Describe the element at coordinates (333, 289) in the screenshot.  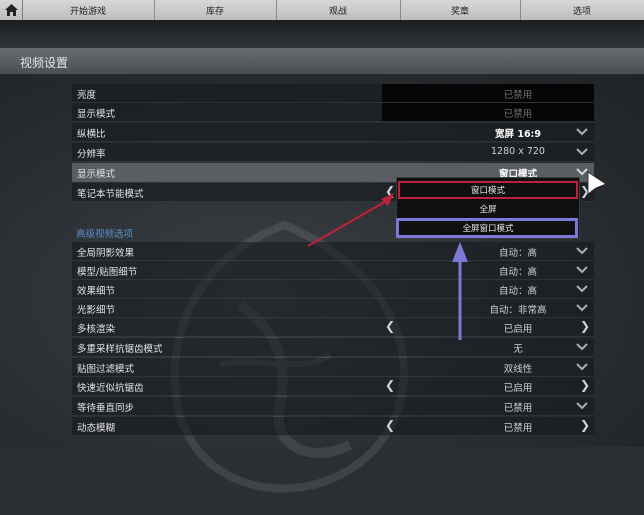
I see `setting-row-effect-detail: 效果细节 自动：高` at that location.